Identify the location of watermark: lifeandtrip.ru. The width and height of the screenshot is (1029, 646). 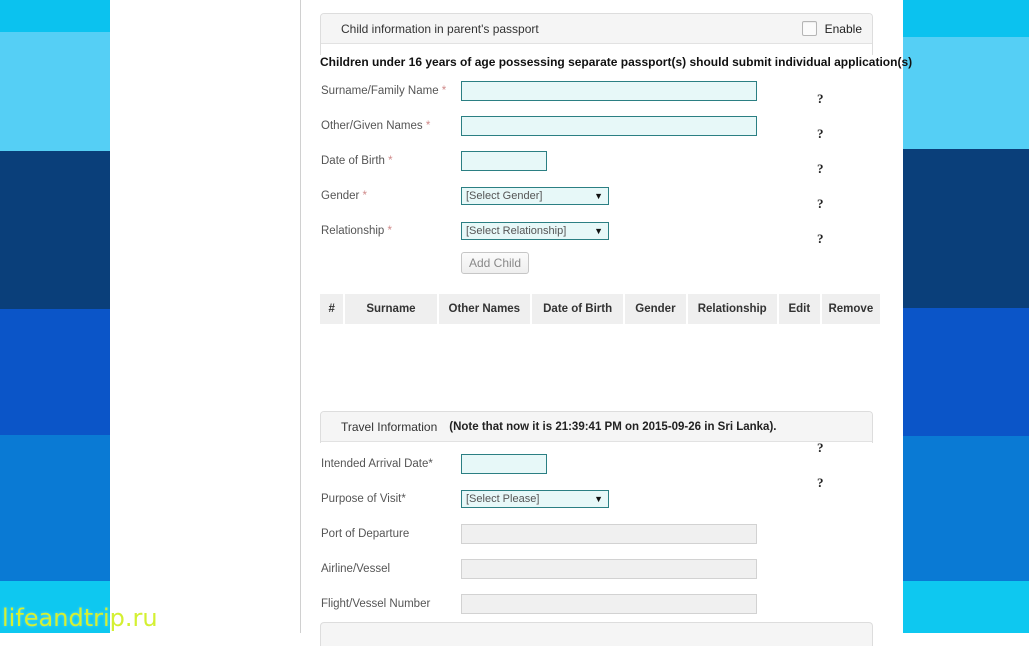
(80, 618).